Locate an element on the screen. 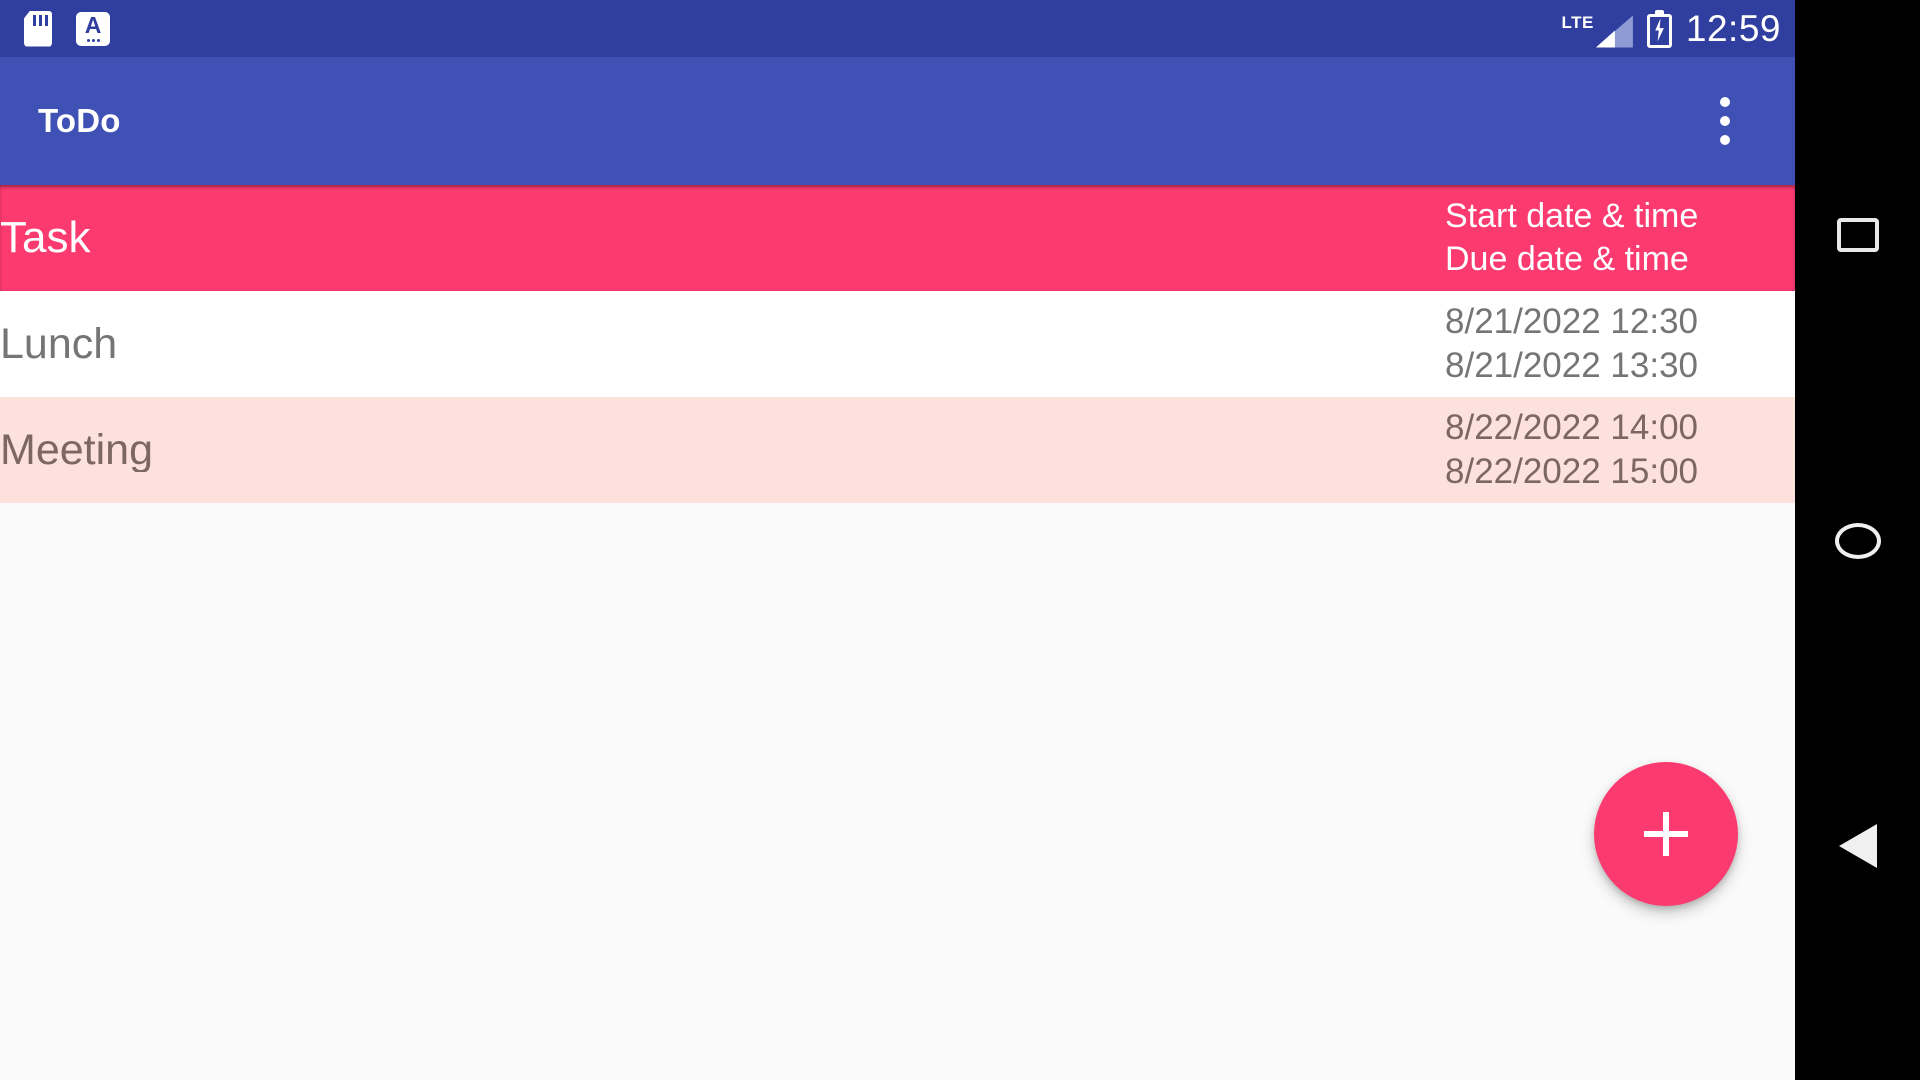  add-task-fab is located at coordinates (1666, 834).